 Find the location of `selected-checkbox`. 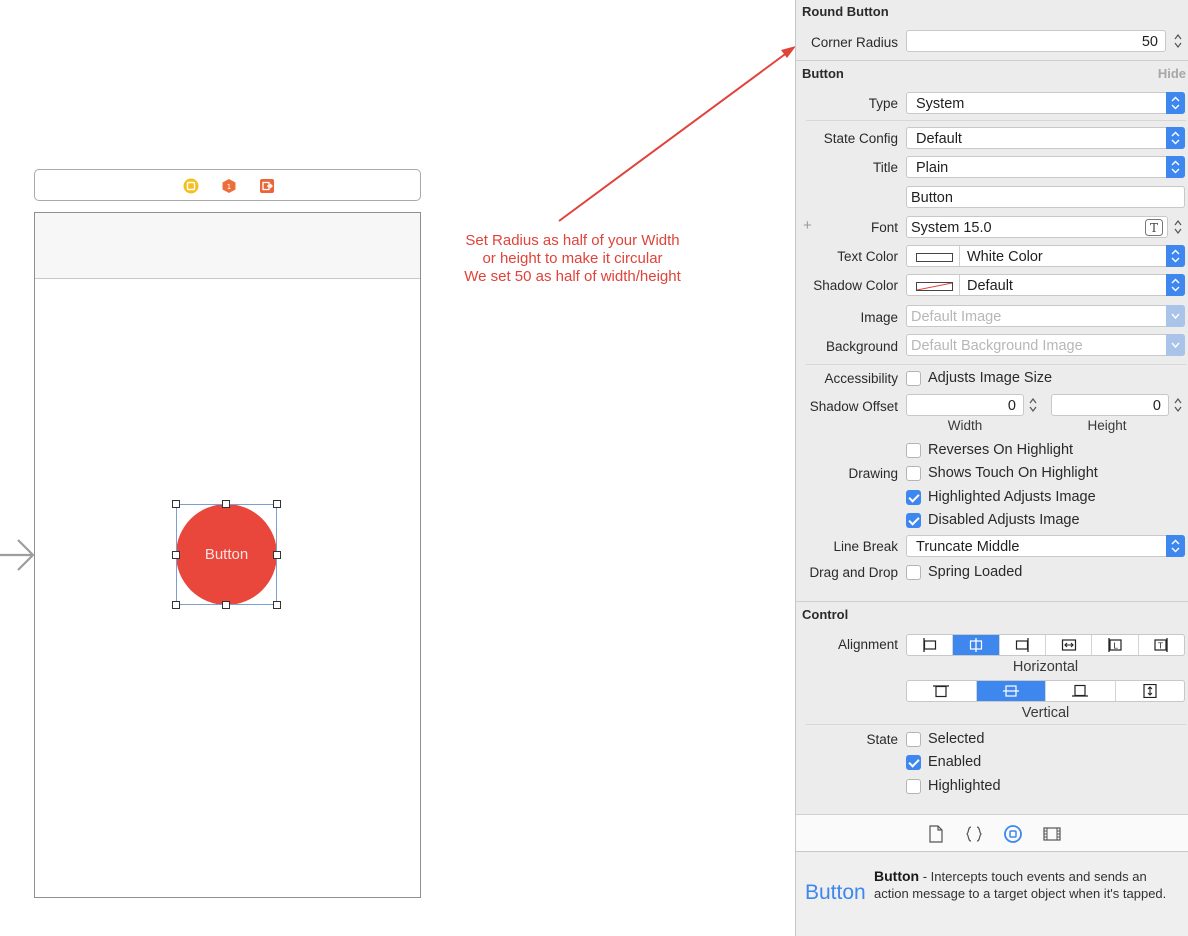

selected-checkbox is located at coordinates (913, 739).